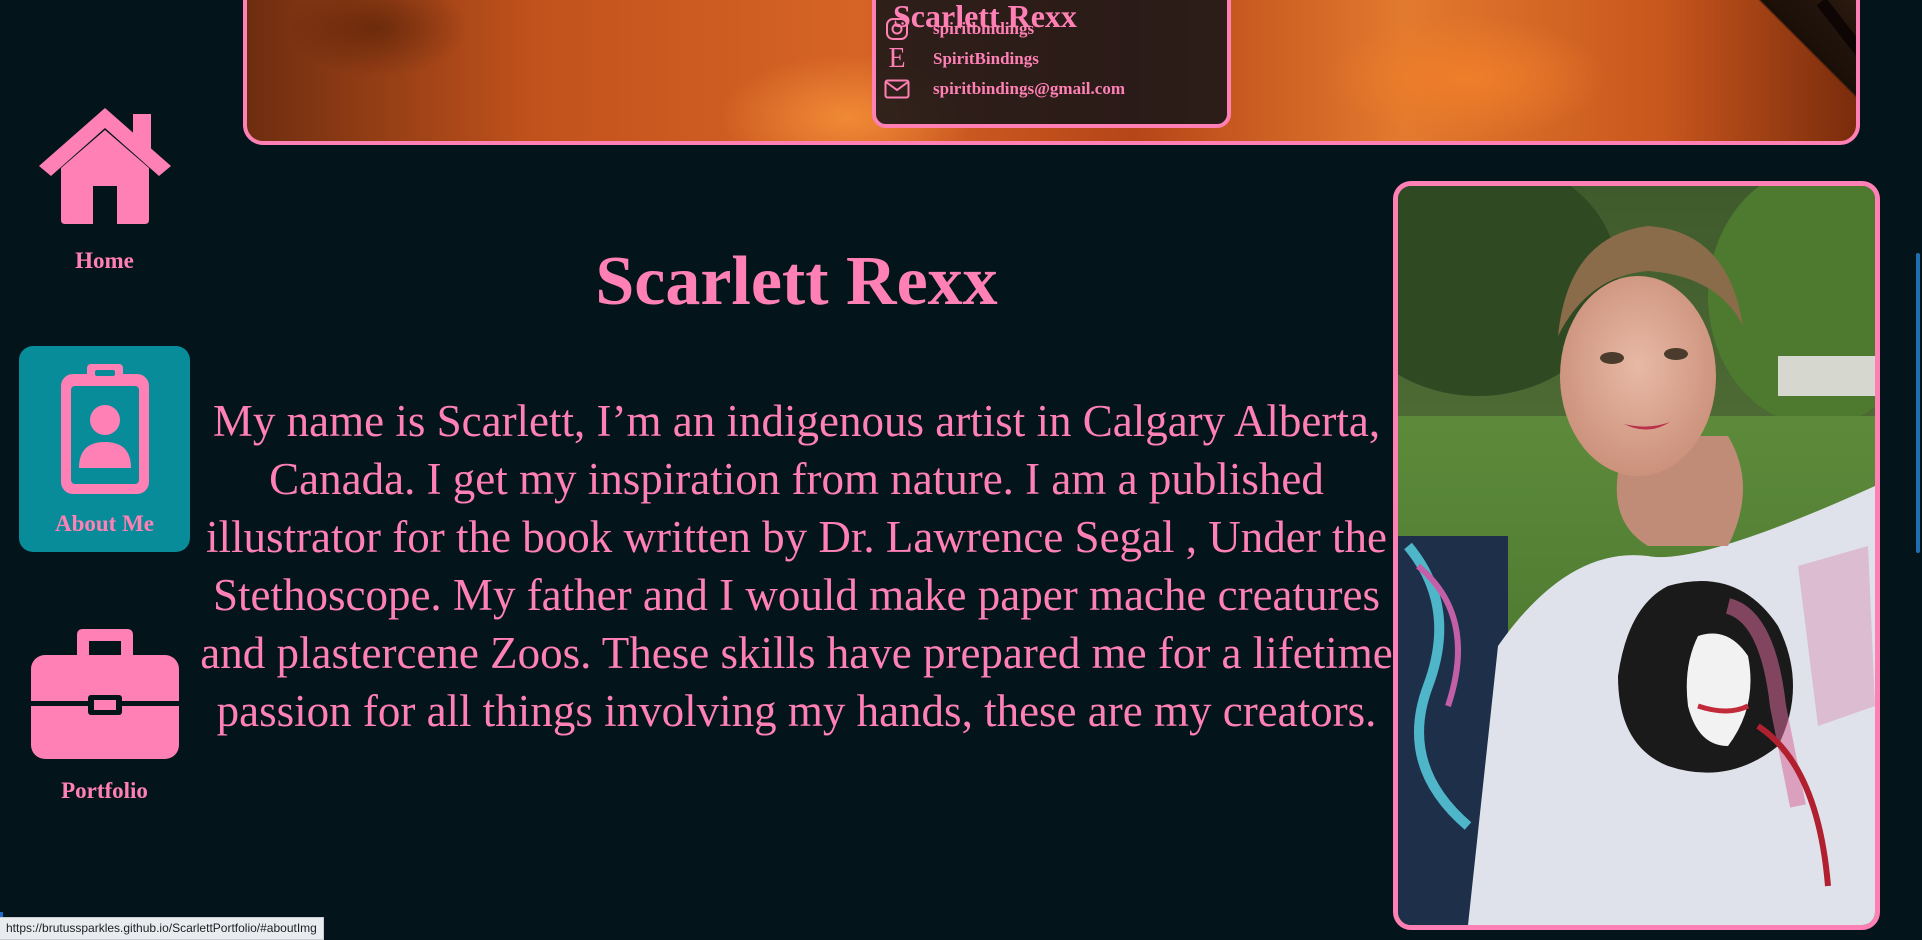  I want to click on etsy-link: E SpiritBindings, so click(960, 58).